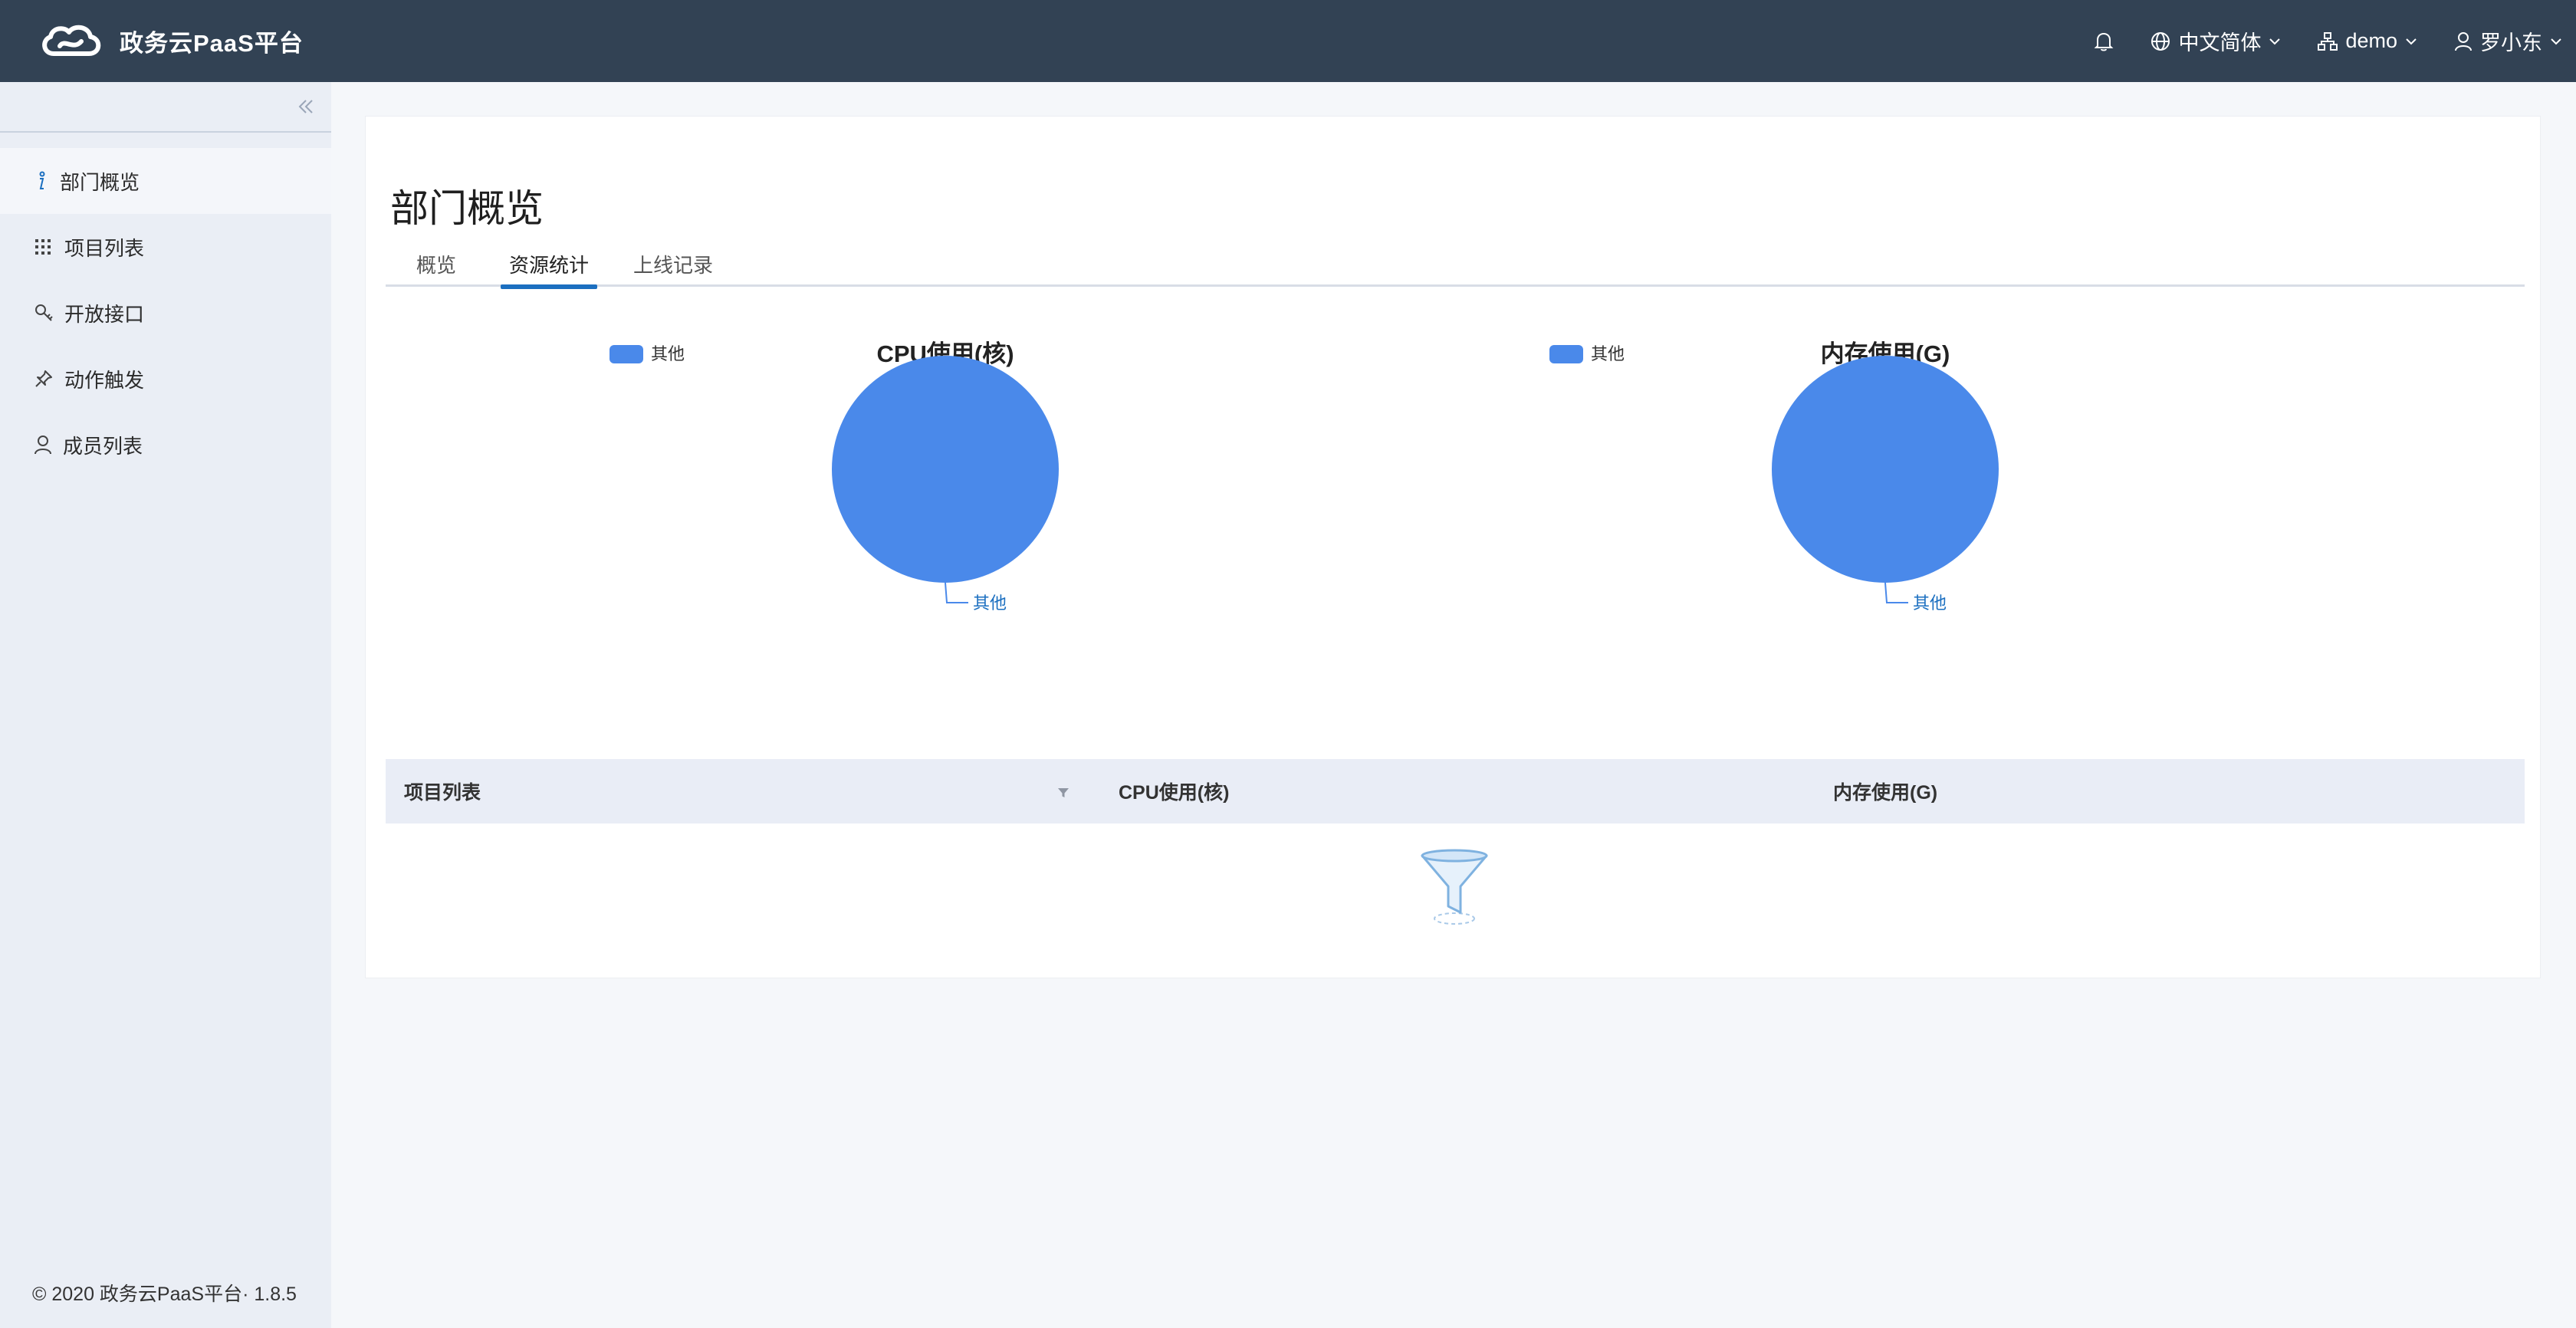 The image size is (2576, 1328). What do you see at coordinates (436, 267) in the screenshot?
I see `tab-overview: 概览` at bounding box center [436, 267].